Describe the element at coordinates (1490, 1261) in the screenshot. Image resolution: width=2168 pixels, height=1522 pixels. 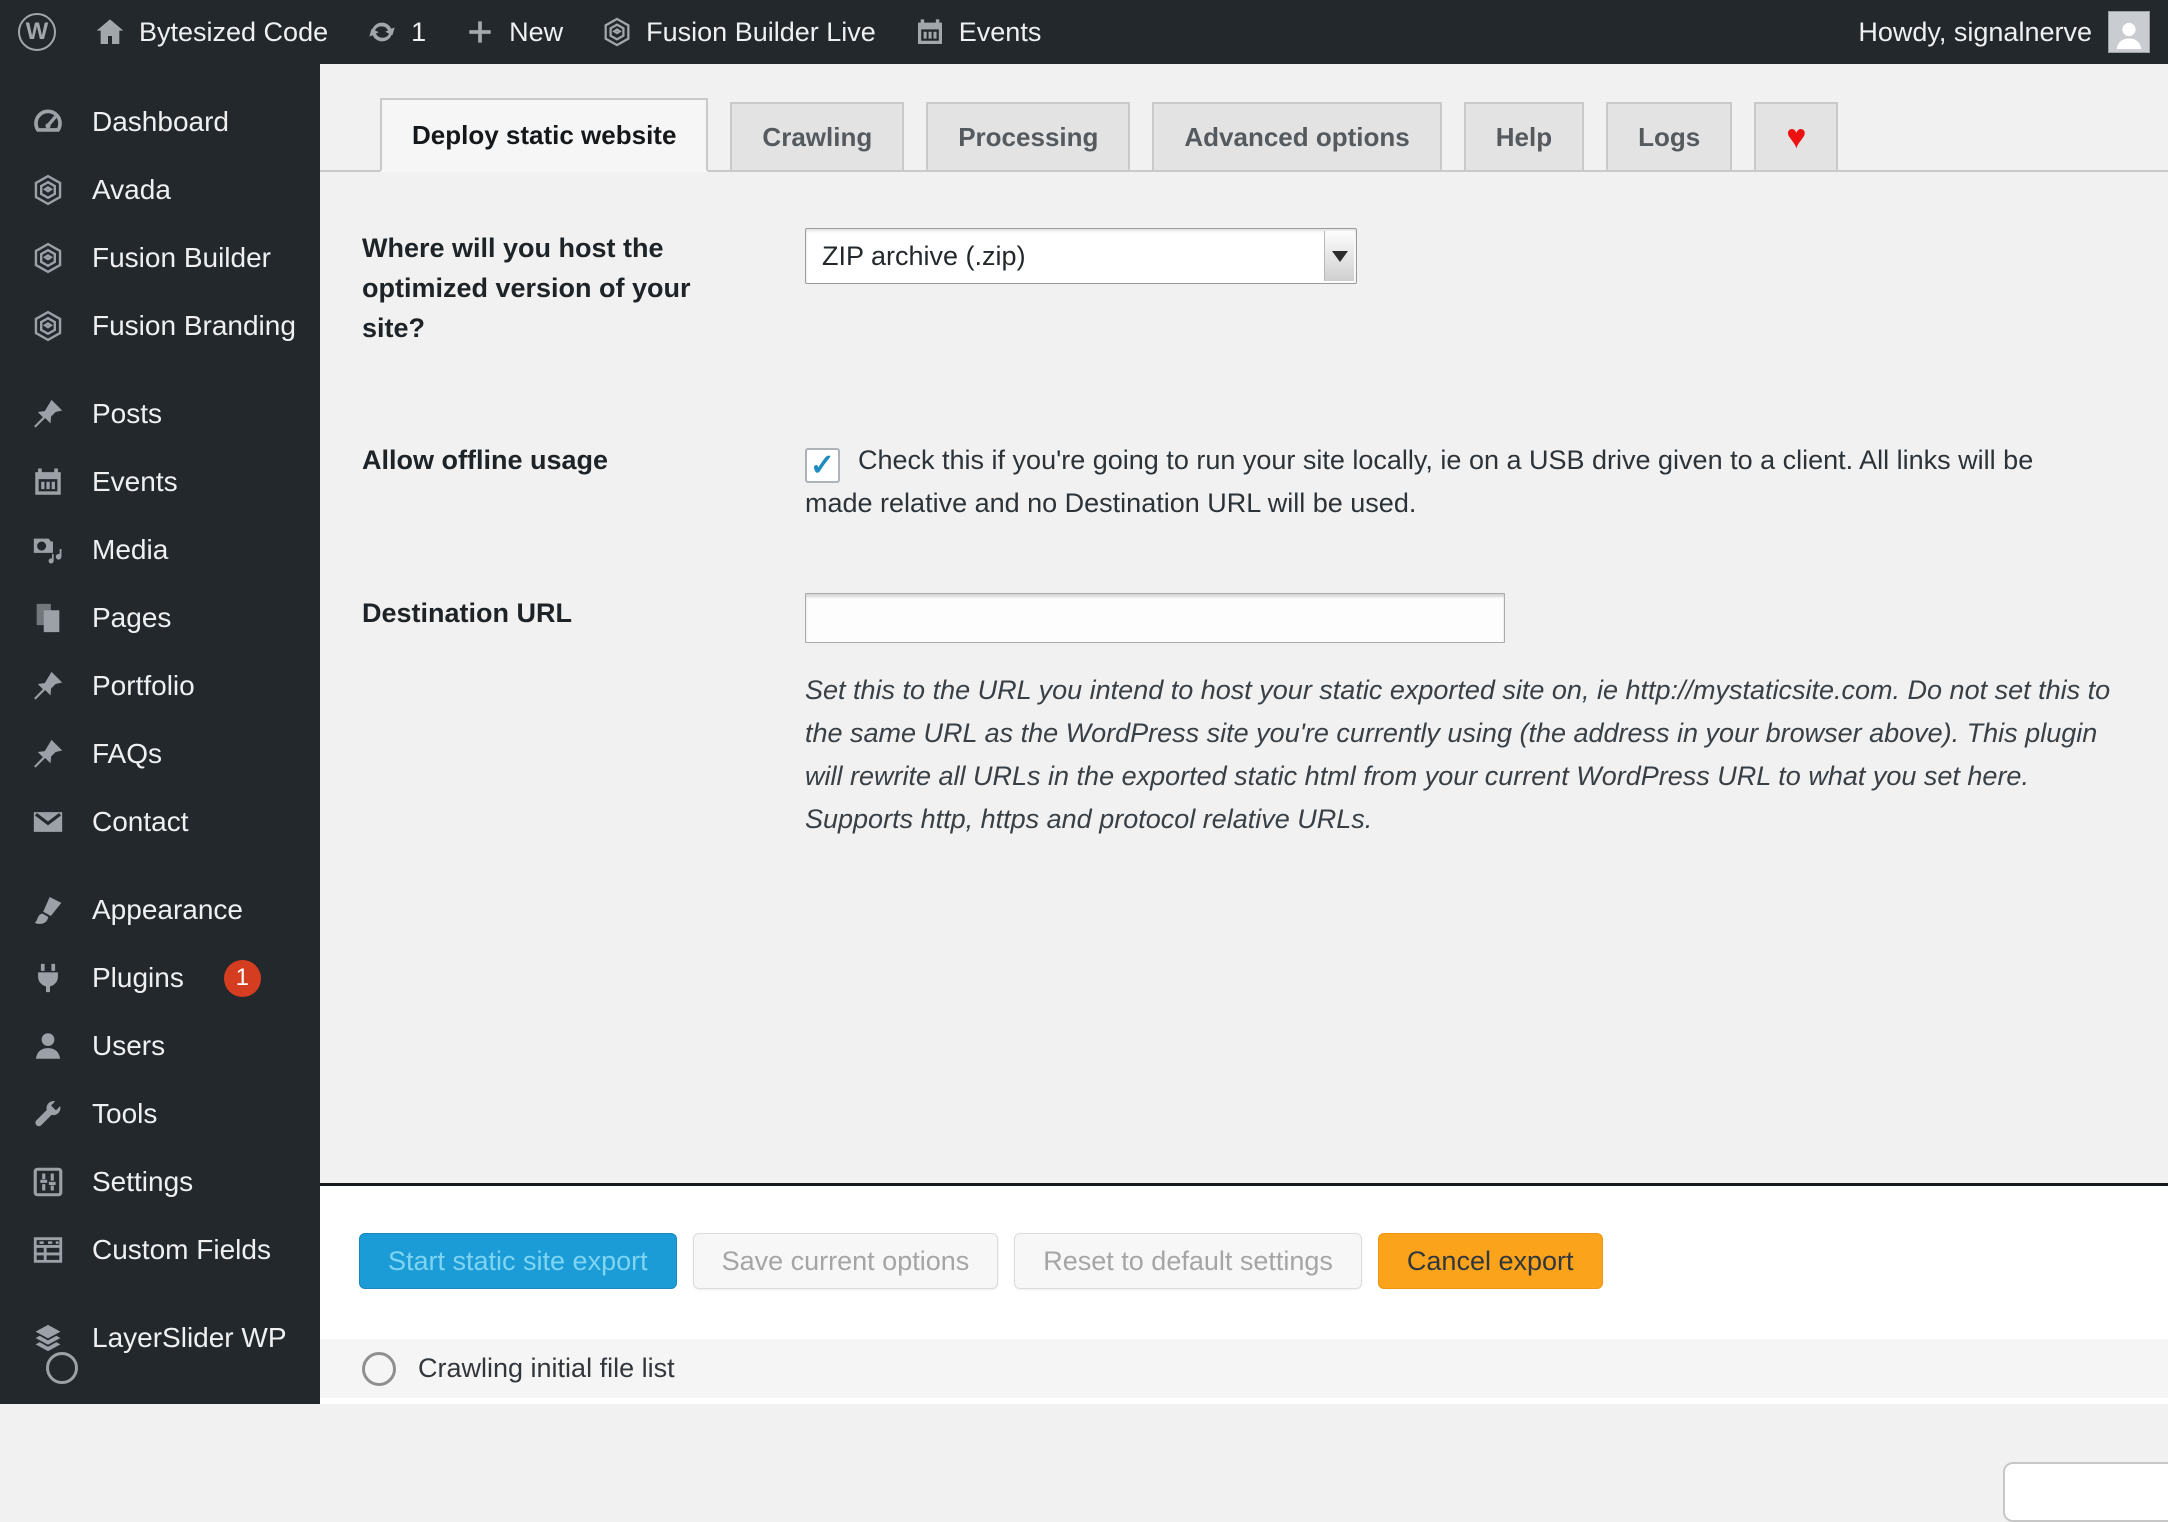
I see `cancel-export-button: Cancel export` at that location.